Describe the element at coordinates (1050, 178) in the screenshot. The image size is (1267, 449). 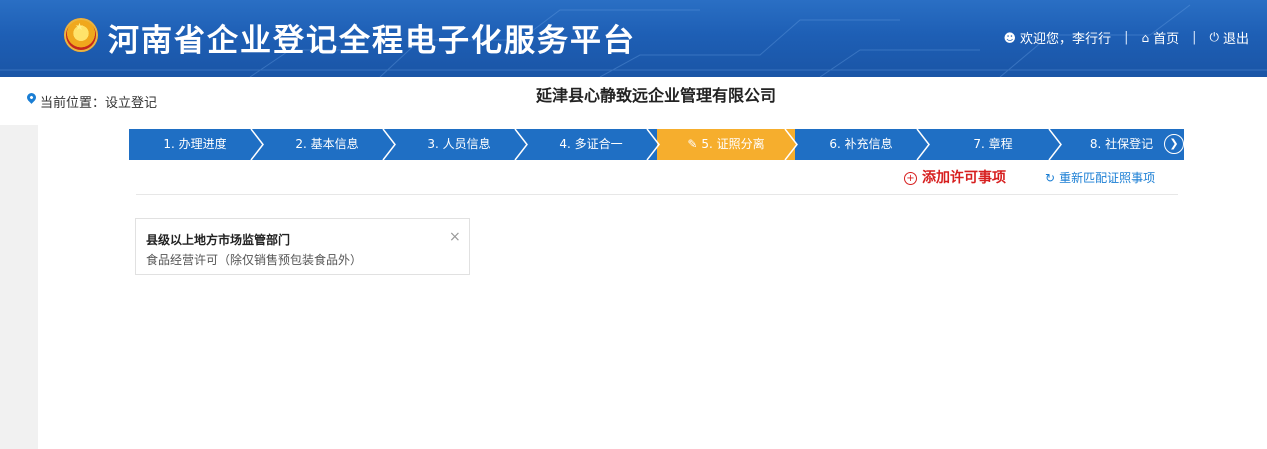
I see `refresh-icon: ↻` at that location.